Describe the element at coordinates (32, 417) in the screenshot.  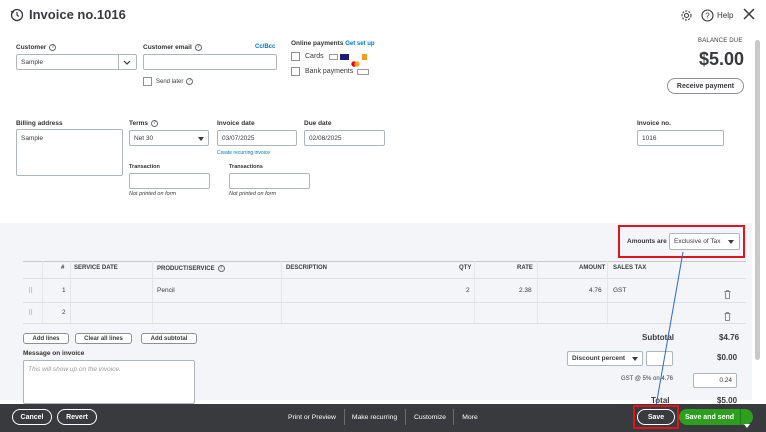
I see `cancel-button: Cancel` at that location.